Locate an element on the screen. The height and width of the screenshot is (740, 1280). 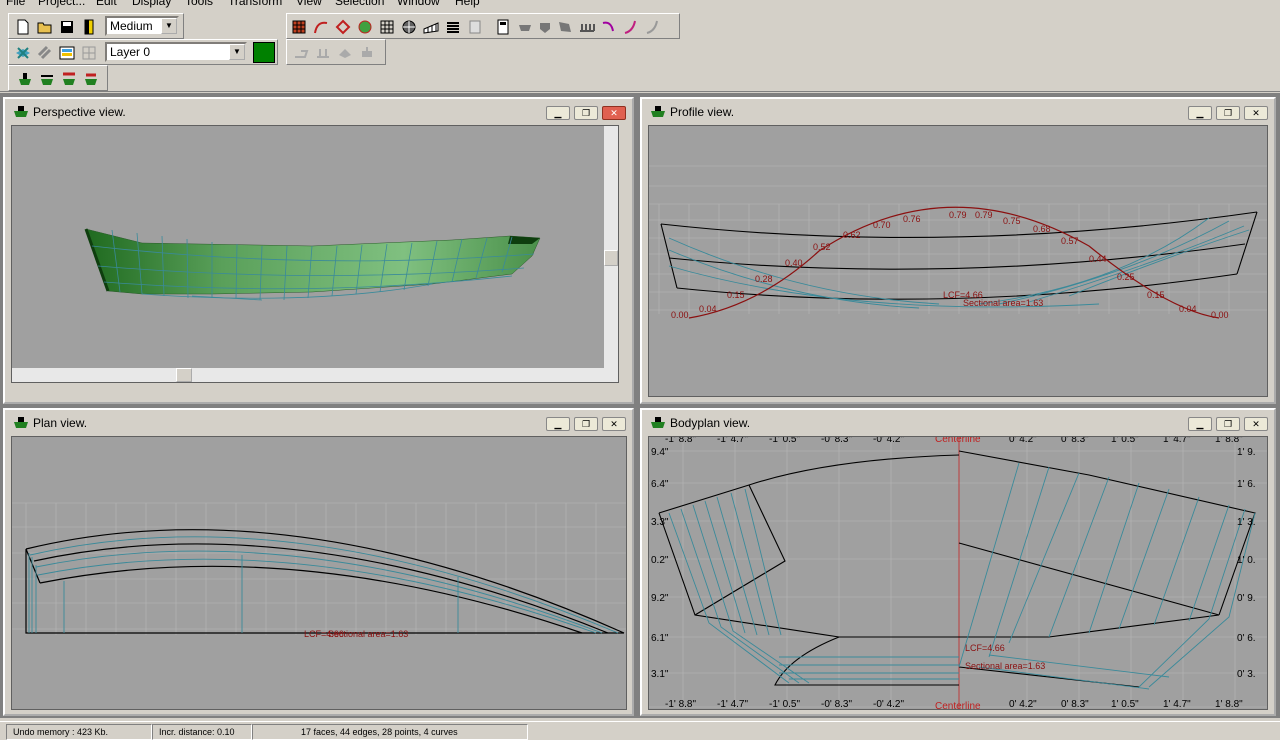
perspective-hscrollbar is located at coordinates (309, 375).